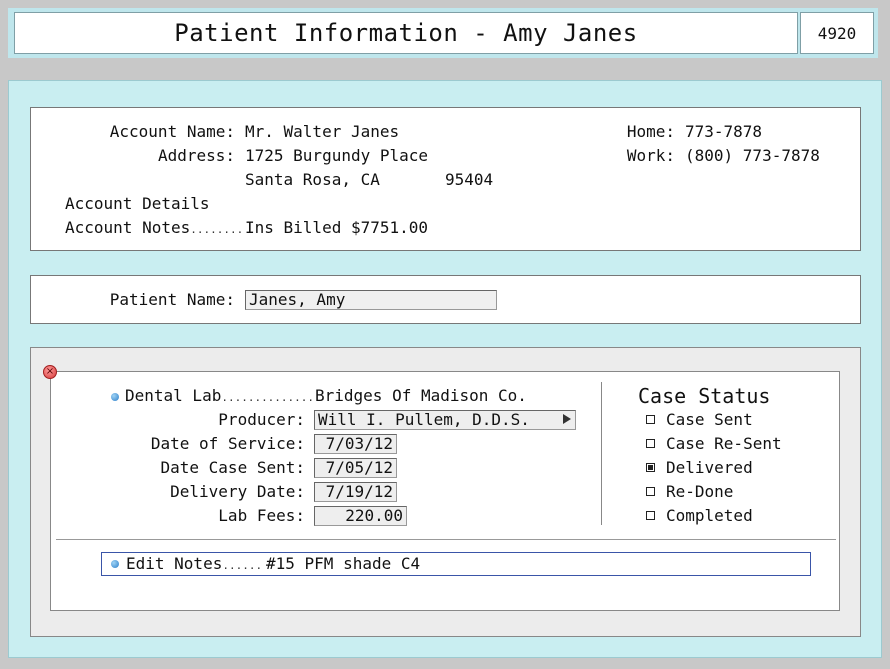 Image resolution: width=890 pixels, height=669 pixels. I want to click on checkbox-case-re-sent, so click(650, 443).